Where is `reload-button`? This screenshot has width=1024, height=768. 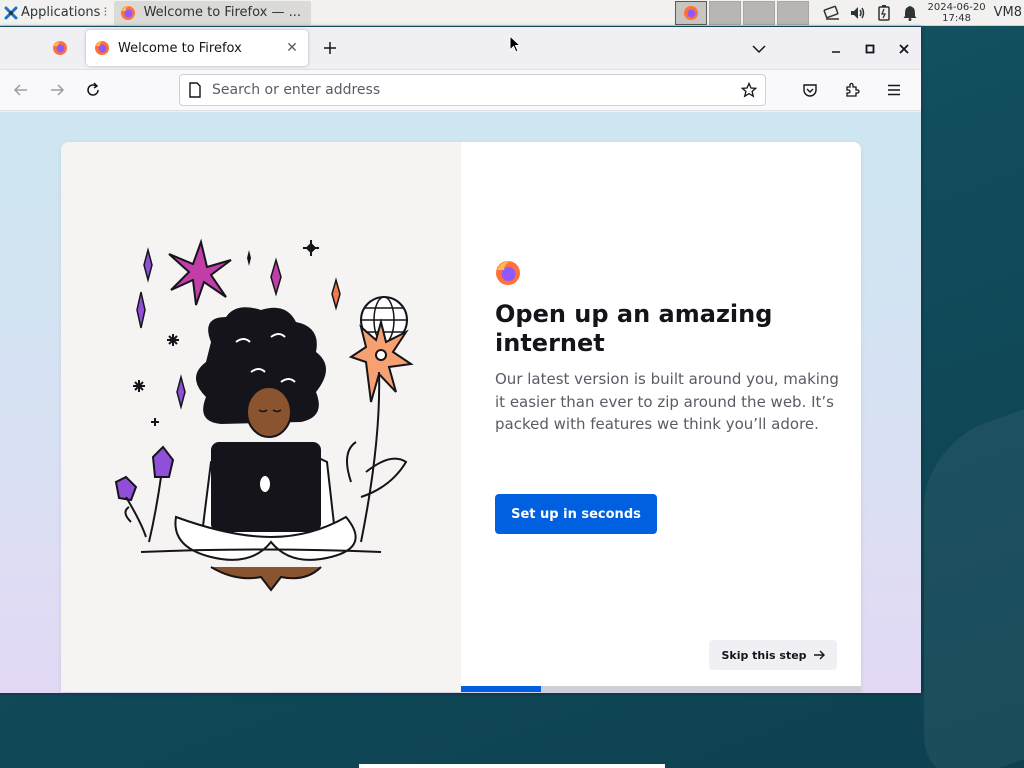 reload-button is located at coordinates (93, 90).